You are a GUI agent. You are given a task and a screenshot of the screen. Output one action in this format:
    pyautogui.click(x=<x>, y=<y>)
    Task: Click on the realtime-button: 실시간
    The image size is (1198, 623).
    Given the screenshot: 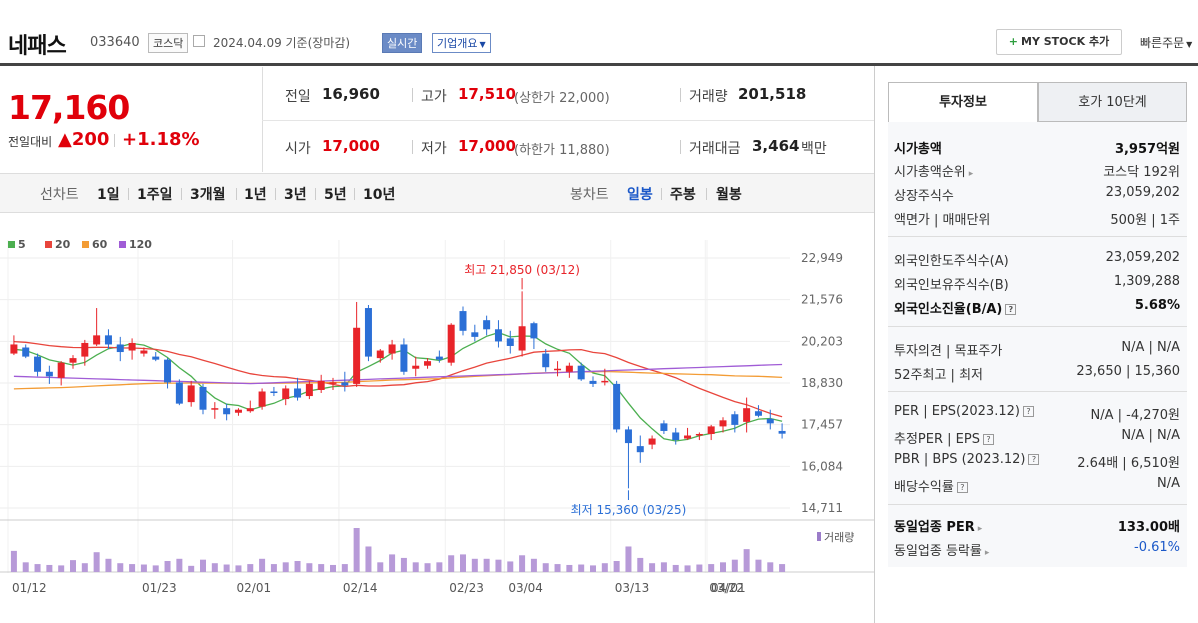 What is the action you would take?
    pyautogui.click(x=402, y=43)
    